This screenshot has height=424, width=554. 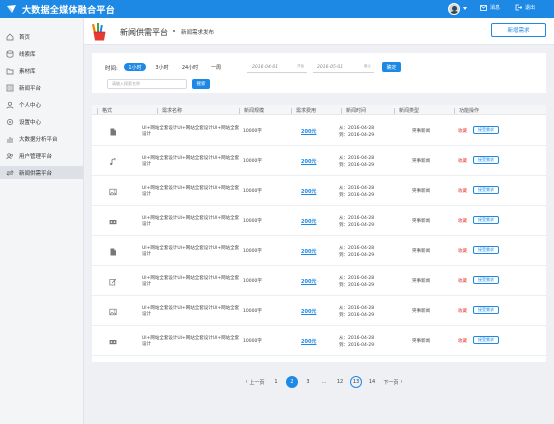 What do you see at coordinates (330, 67) in the screenshot?
I see `date-to-input: 2016-05-01` at bounding box center [330, 67].